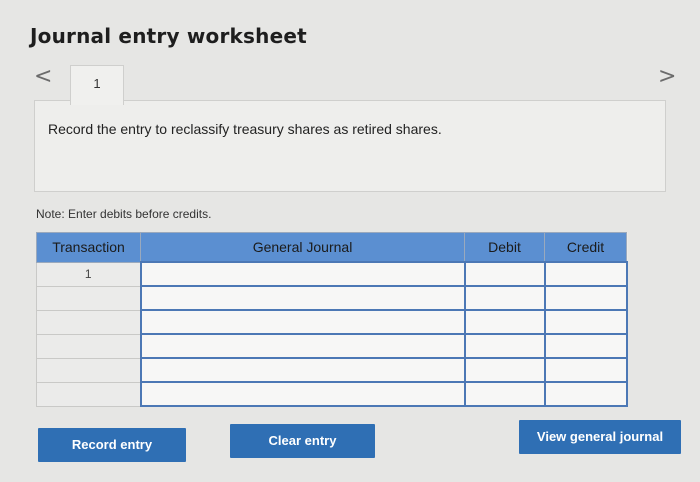  What do you see at coordinates (88, 274) in the screenshot?
I see `transaction-cell: 1` at bounding box center [88, 274].